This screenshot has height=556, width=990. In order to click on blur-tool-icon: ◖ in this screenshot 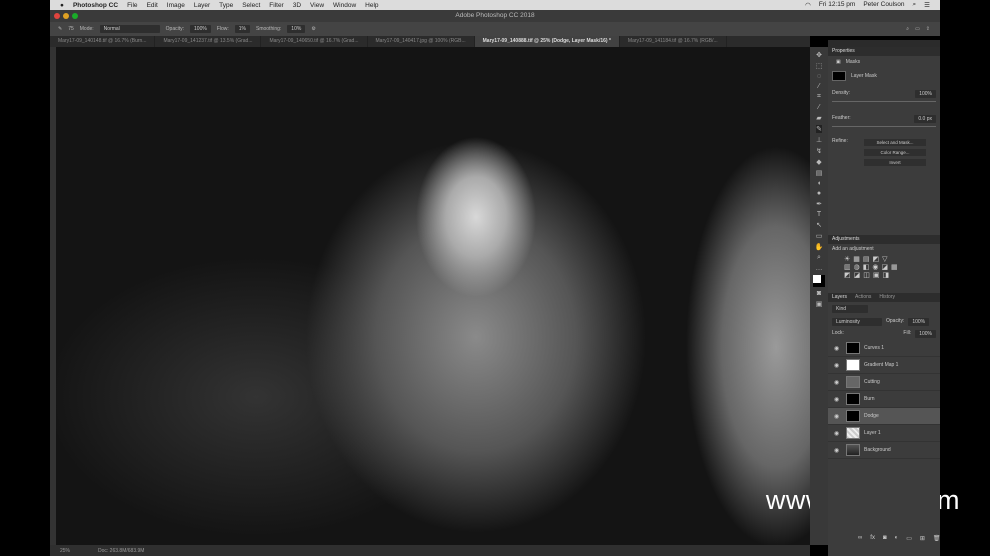, I will do `click(819, 183)`.